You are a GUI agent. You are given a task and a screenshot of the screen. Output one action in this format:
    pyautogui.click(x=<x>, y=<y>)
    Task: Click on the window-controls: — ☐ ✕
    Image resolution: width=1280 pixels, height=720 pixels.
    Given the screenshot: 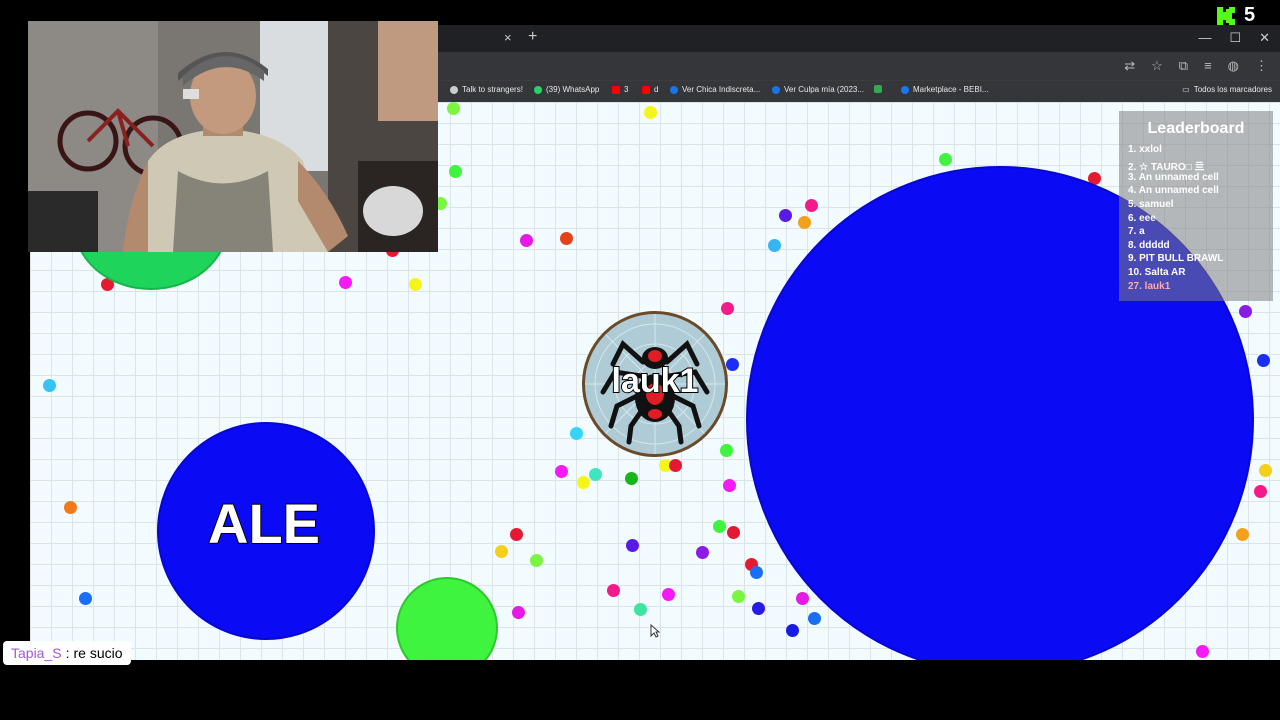 What is the action you would take?
    pyautogui.click(x=1234, y=38)
    